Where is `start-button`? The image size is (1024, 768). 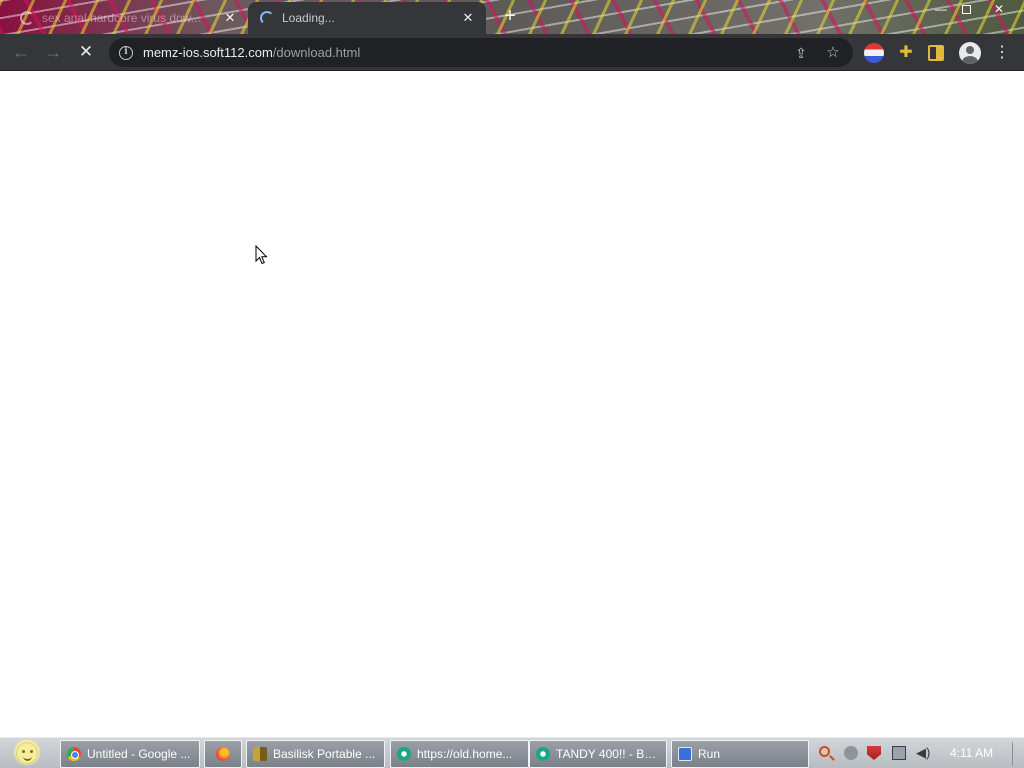
start-button is located at coordinates (27, 753).